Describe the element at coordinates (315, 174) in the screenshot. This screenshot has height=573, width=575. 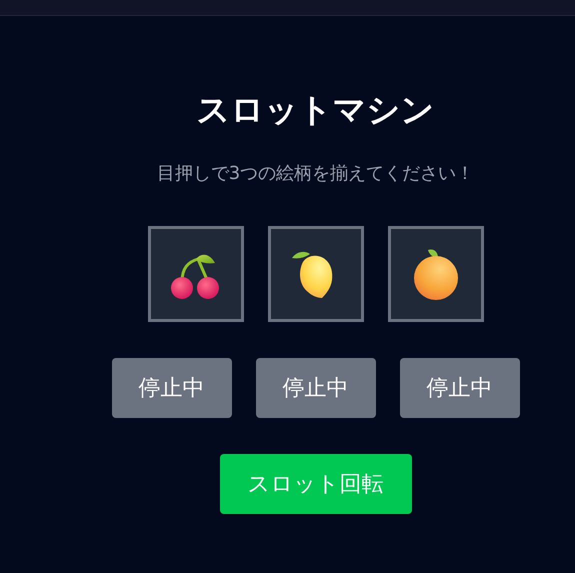
I see `instruction-text: 目押しで3つの絵柄を揃えてください！` at that location.